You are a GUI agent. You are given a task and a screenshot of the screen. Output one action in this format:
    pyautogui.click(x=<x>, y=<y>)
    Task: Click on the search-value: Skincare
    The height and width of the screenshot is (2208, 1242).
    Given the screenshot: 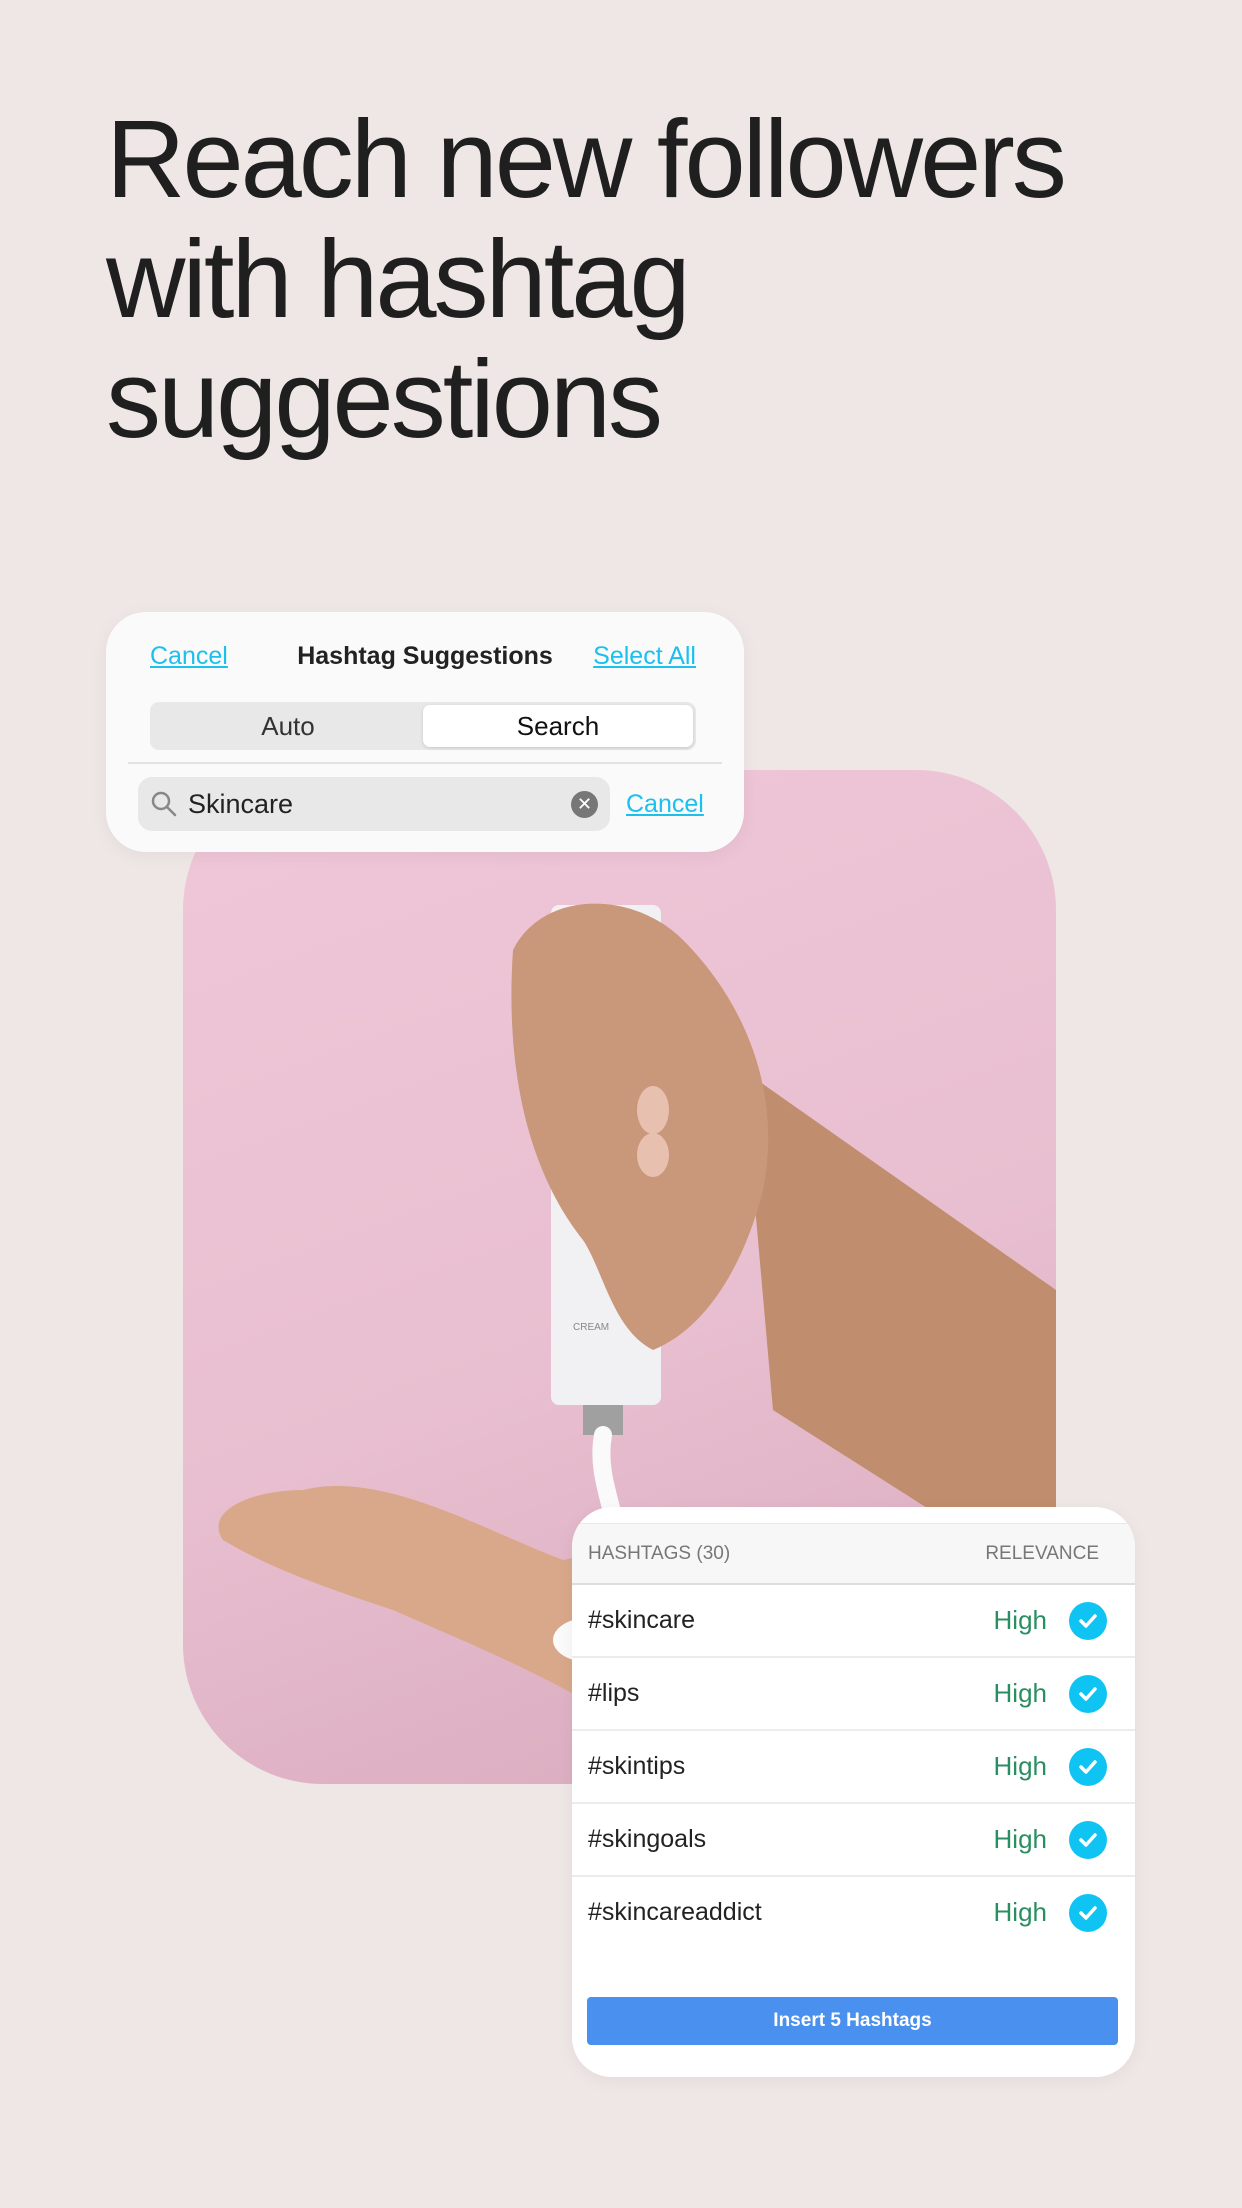 What is the action you would take?
    pyautogui.click(x=241, y=803)
    